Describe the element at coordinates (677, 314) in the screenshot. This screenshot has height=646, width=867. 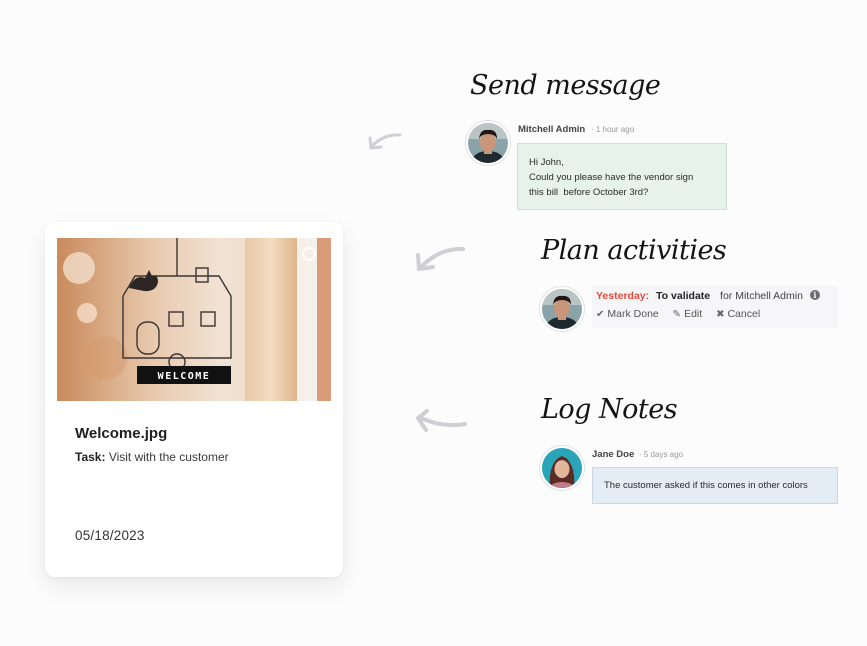
I see `pencil-icon: ✎` at that location.